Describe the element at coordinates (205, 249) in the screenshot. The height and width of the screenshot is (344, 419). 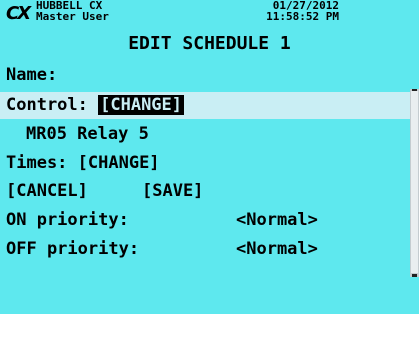
I see `off-priority-row: OFF priority: <Normal>` at that location.